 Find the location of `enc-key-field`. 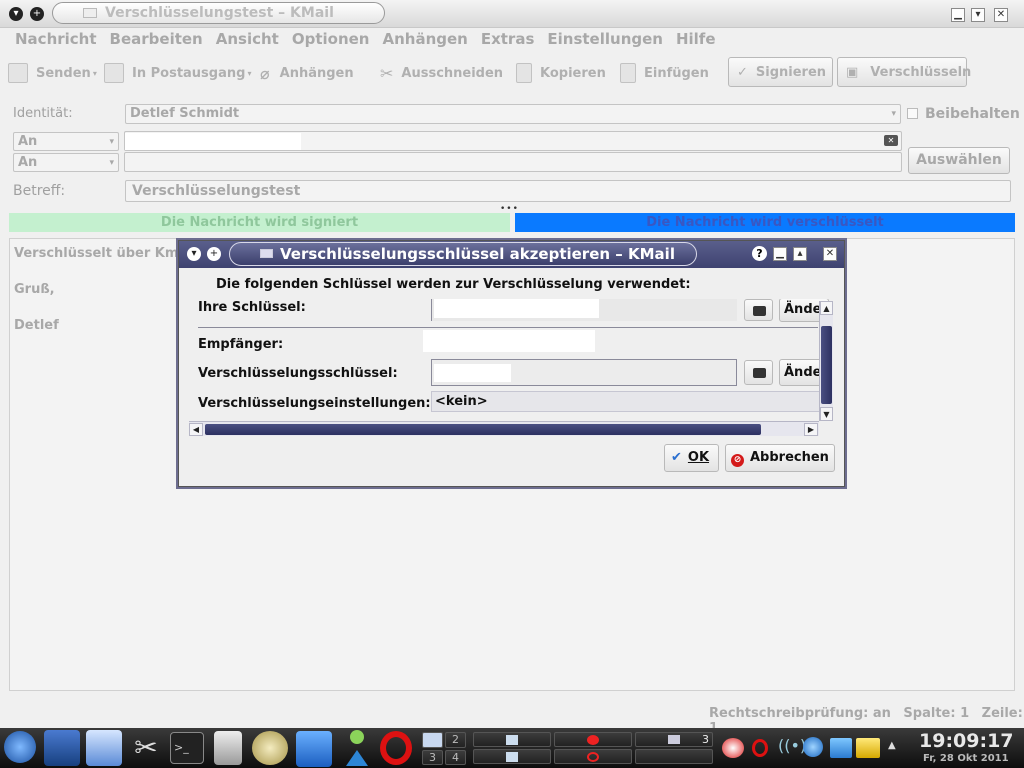

enc-key-field is located at coordinates (584, 372).